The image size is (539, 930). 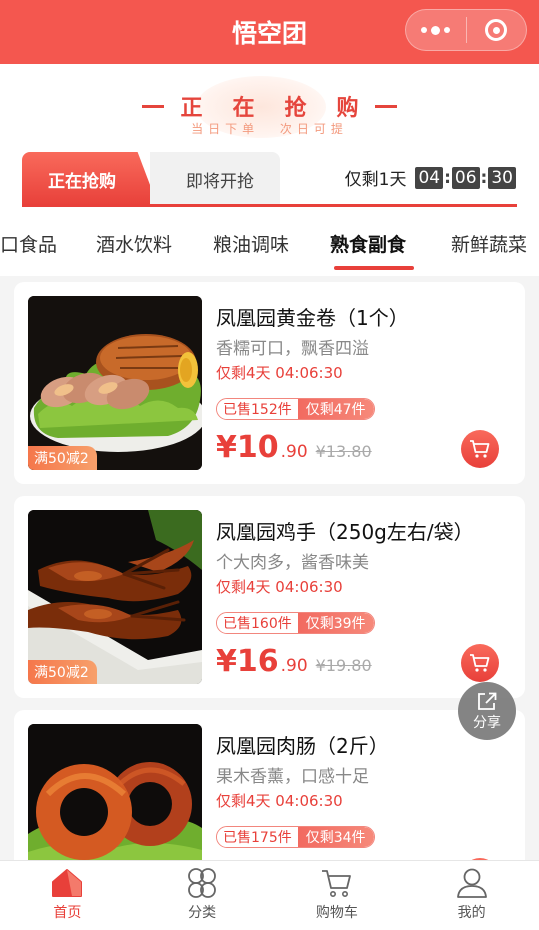 I want to click on product-description: 香糯可口，飘香四溢, so click(x=292, y=349).